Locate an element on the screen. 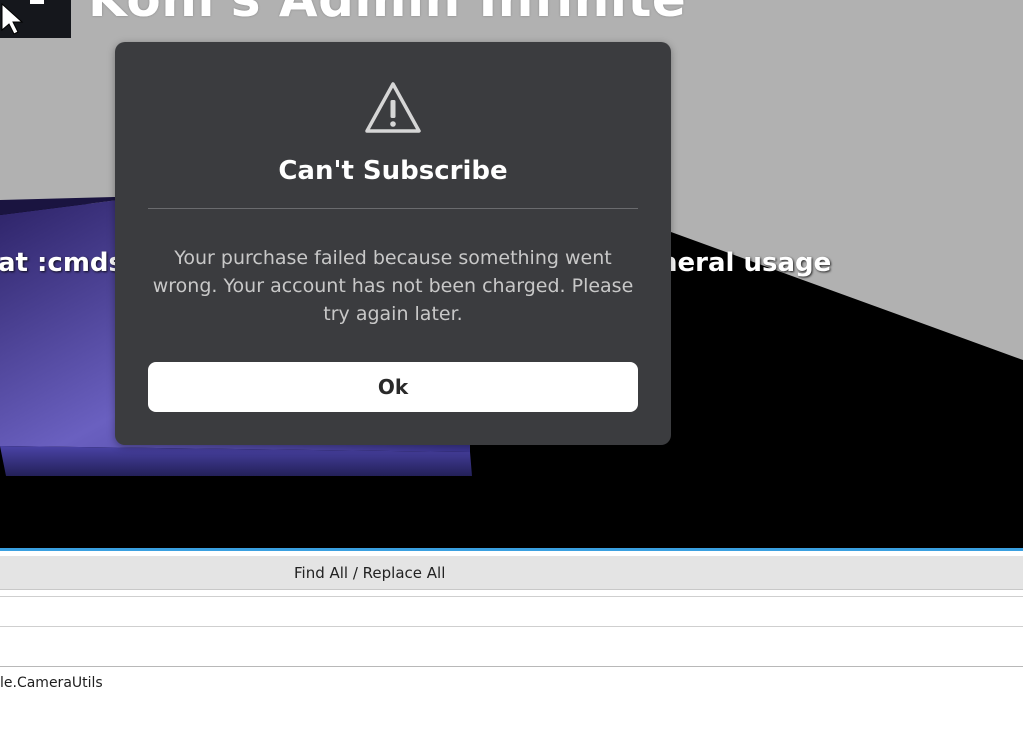 Image resolution: width=1023 pixels, height=755 pixels. hint-text-left: at :cmds is located at coordinates (62, 263).